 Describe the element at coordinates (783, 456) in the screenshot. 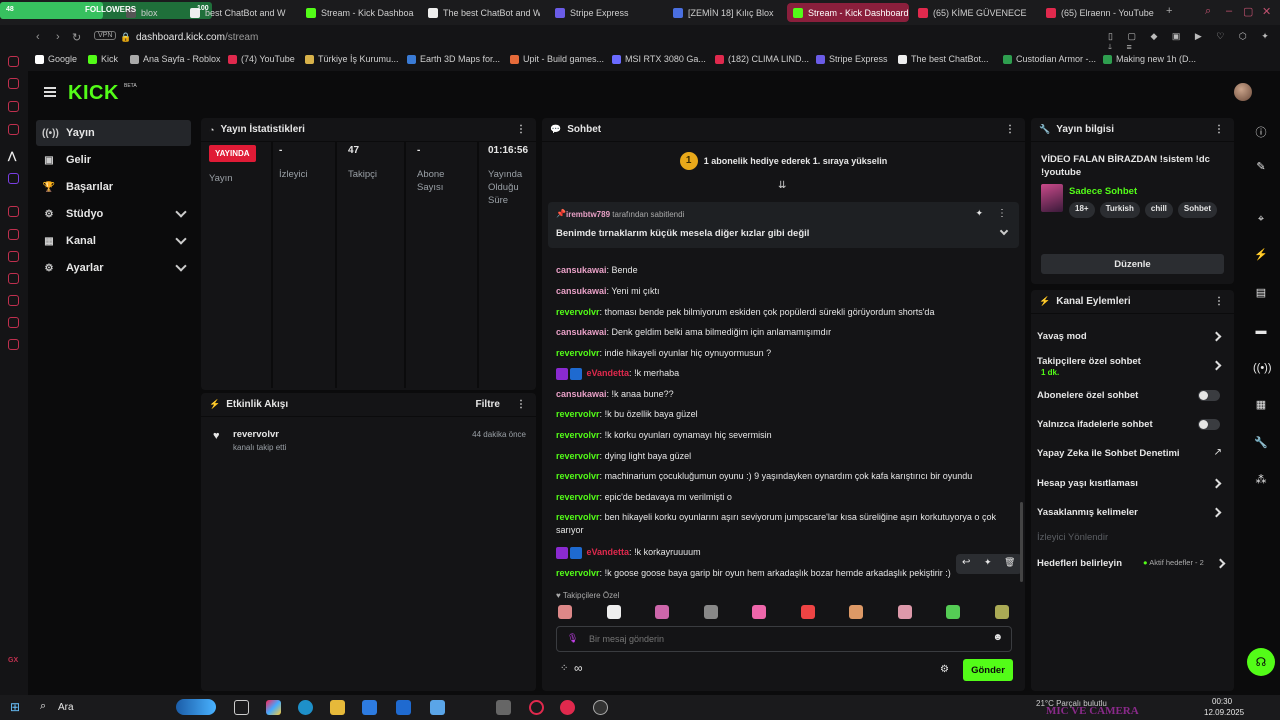

I see `chat-message: revervolvr: dying light baya güzel` at that location.